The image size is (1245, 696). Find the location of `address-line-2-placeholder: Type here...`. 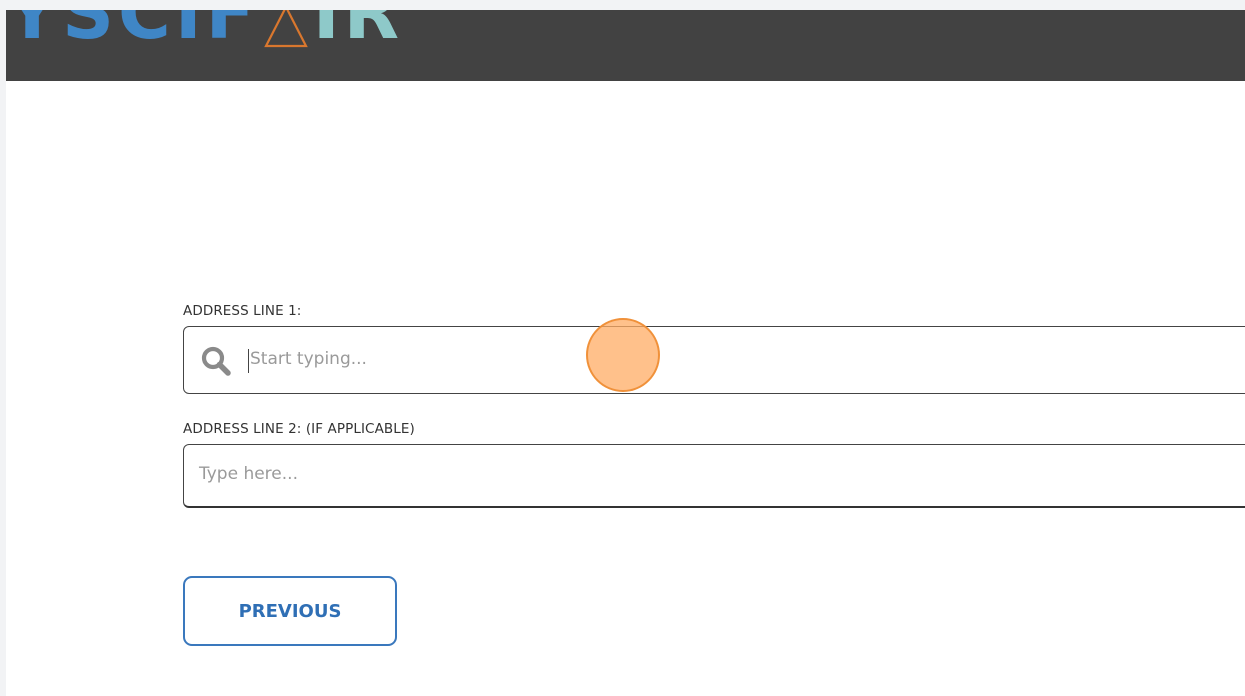

address-line-2-placeholder: Type here... is located at coordinates (248, 474).